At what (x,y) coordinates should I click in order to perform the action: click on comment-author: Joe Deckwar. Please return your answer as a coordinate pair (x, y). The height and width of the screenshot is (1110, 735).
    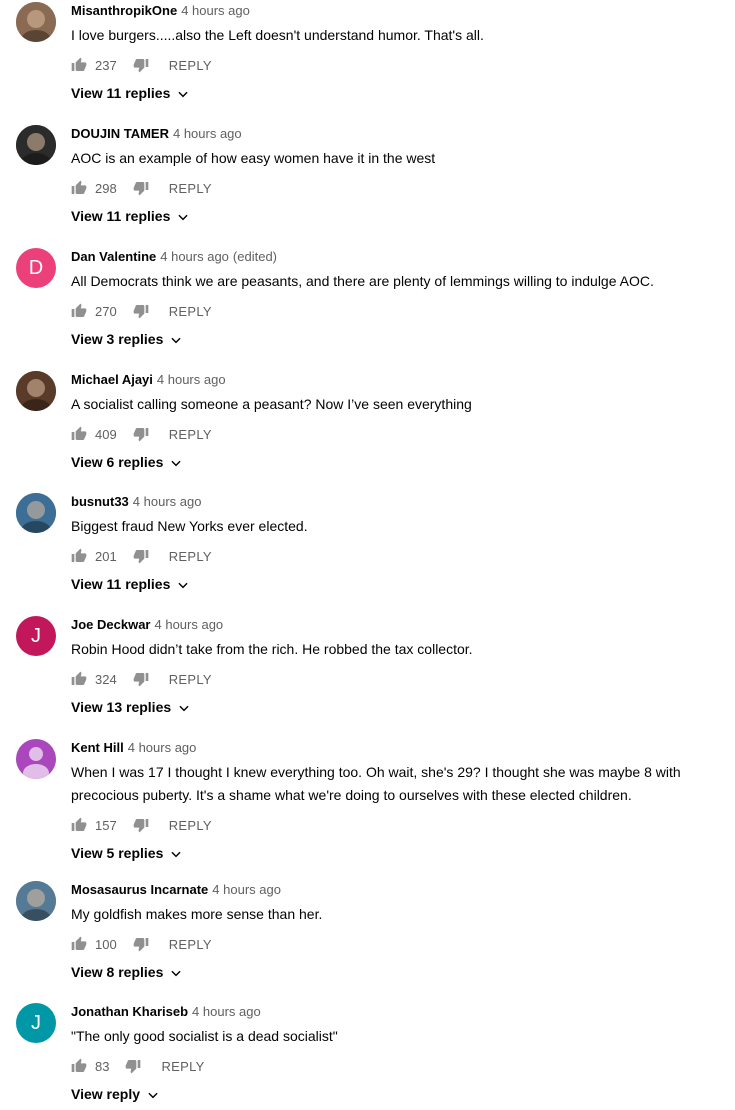
    Looking at the image, I should click on (111, 624).